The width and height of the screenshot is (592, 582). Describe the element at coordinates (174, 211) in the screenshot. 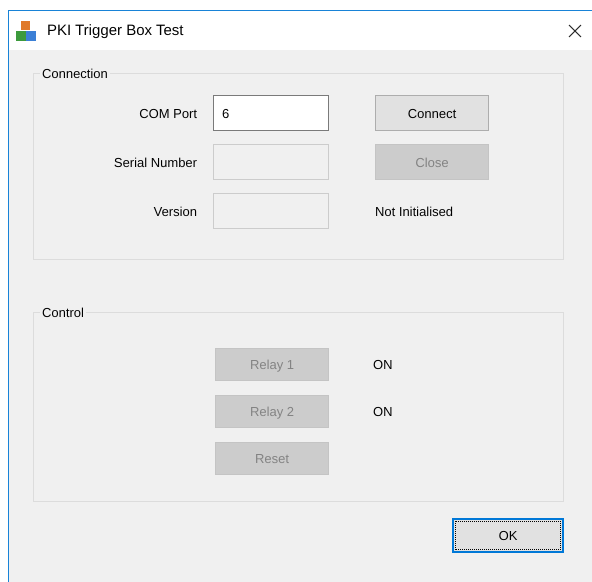

I see `field-label: Version` at that location.